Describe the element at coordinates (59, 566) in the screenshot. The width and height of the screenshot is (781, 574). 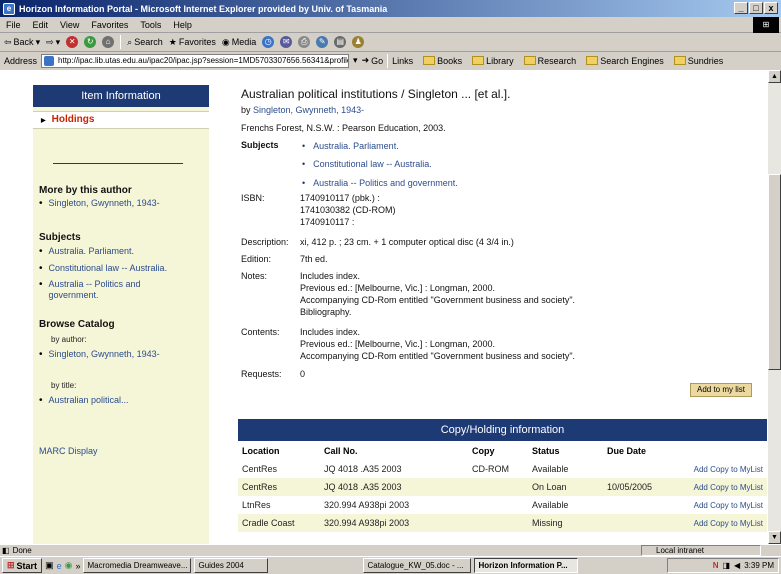
I see `quick-launch-ie-icon: e` at that location.